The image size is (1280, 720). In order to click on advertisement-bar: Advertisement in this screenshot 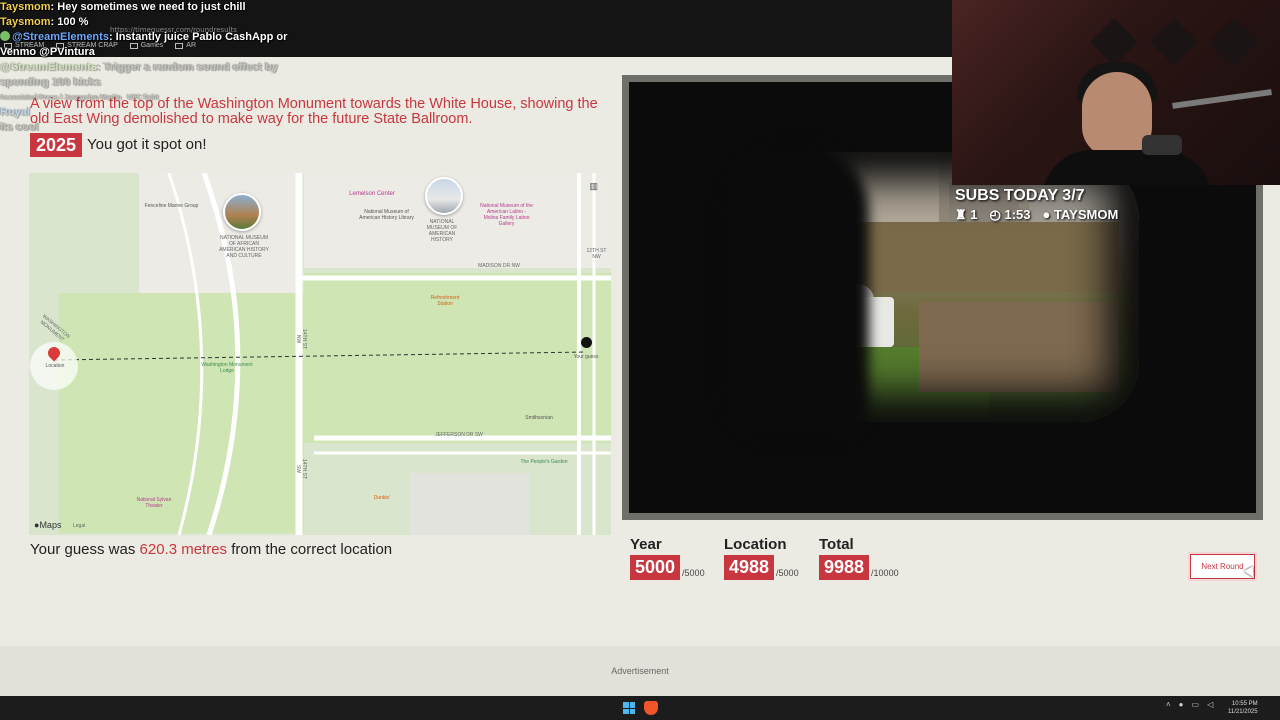, I will do `click(640, 671)`.